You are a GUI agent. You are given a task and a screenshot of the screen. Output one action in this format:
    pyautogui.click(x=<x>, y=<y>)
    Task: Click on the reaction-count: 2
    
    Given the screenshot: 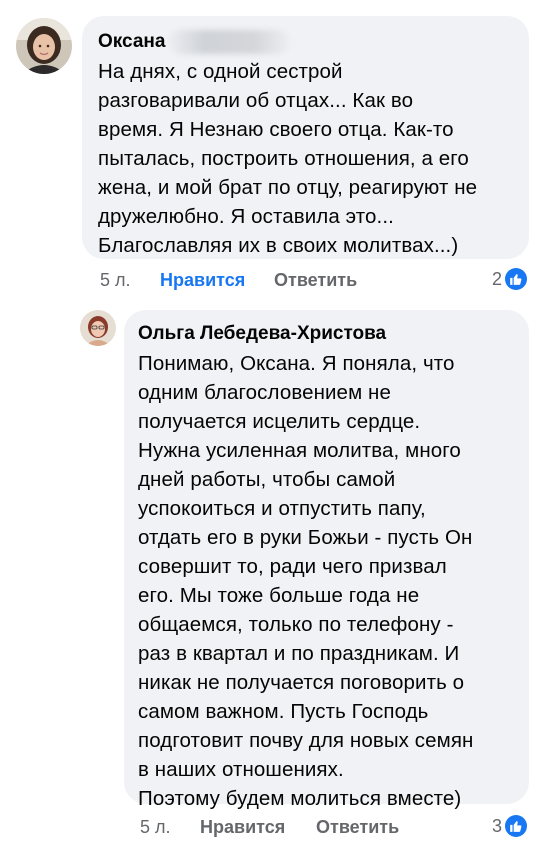 What is the action you would take?
    pyautogui.click(x=509, y=279)
    